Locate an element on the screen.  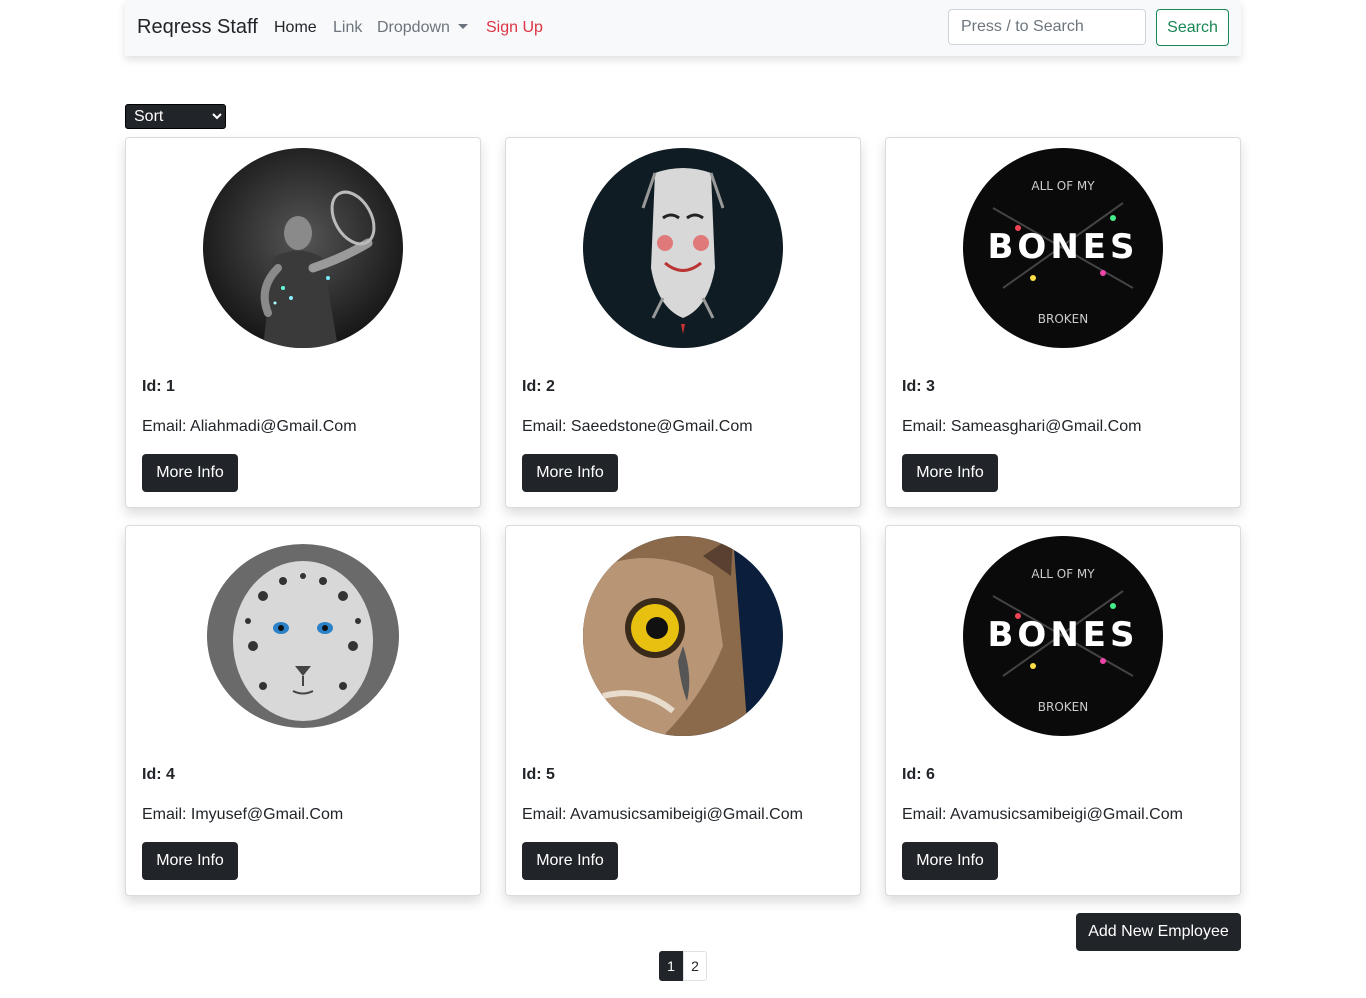
nav-home-link: Home is located at coordinates (295, 28).